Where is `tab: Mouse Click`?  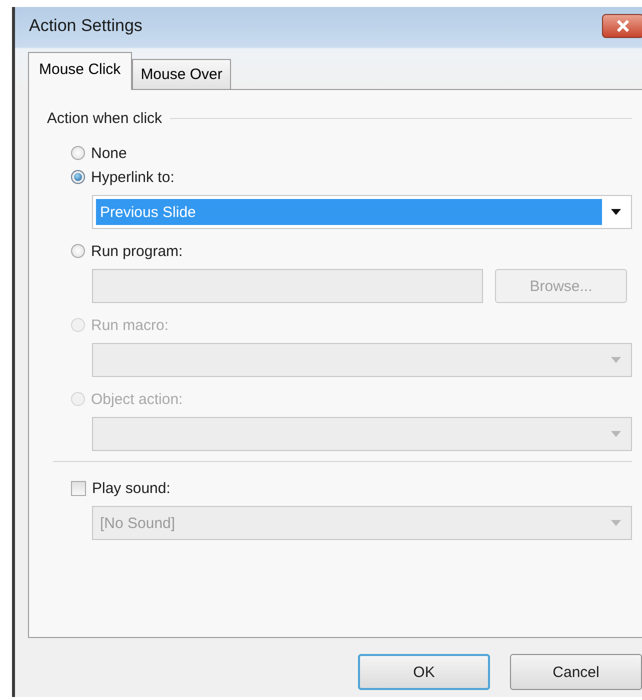
tab: Mouse Click is located at coordinates (80, 71).